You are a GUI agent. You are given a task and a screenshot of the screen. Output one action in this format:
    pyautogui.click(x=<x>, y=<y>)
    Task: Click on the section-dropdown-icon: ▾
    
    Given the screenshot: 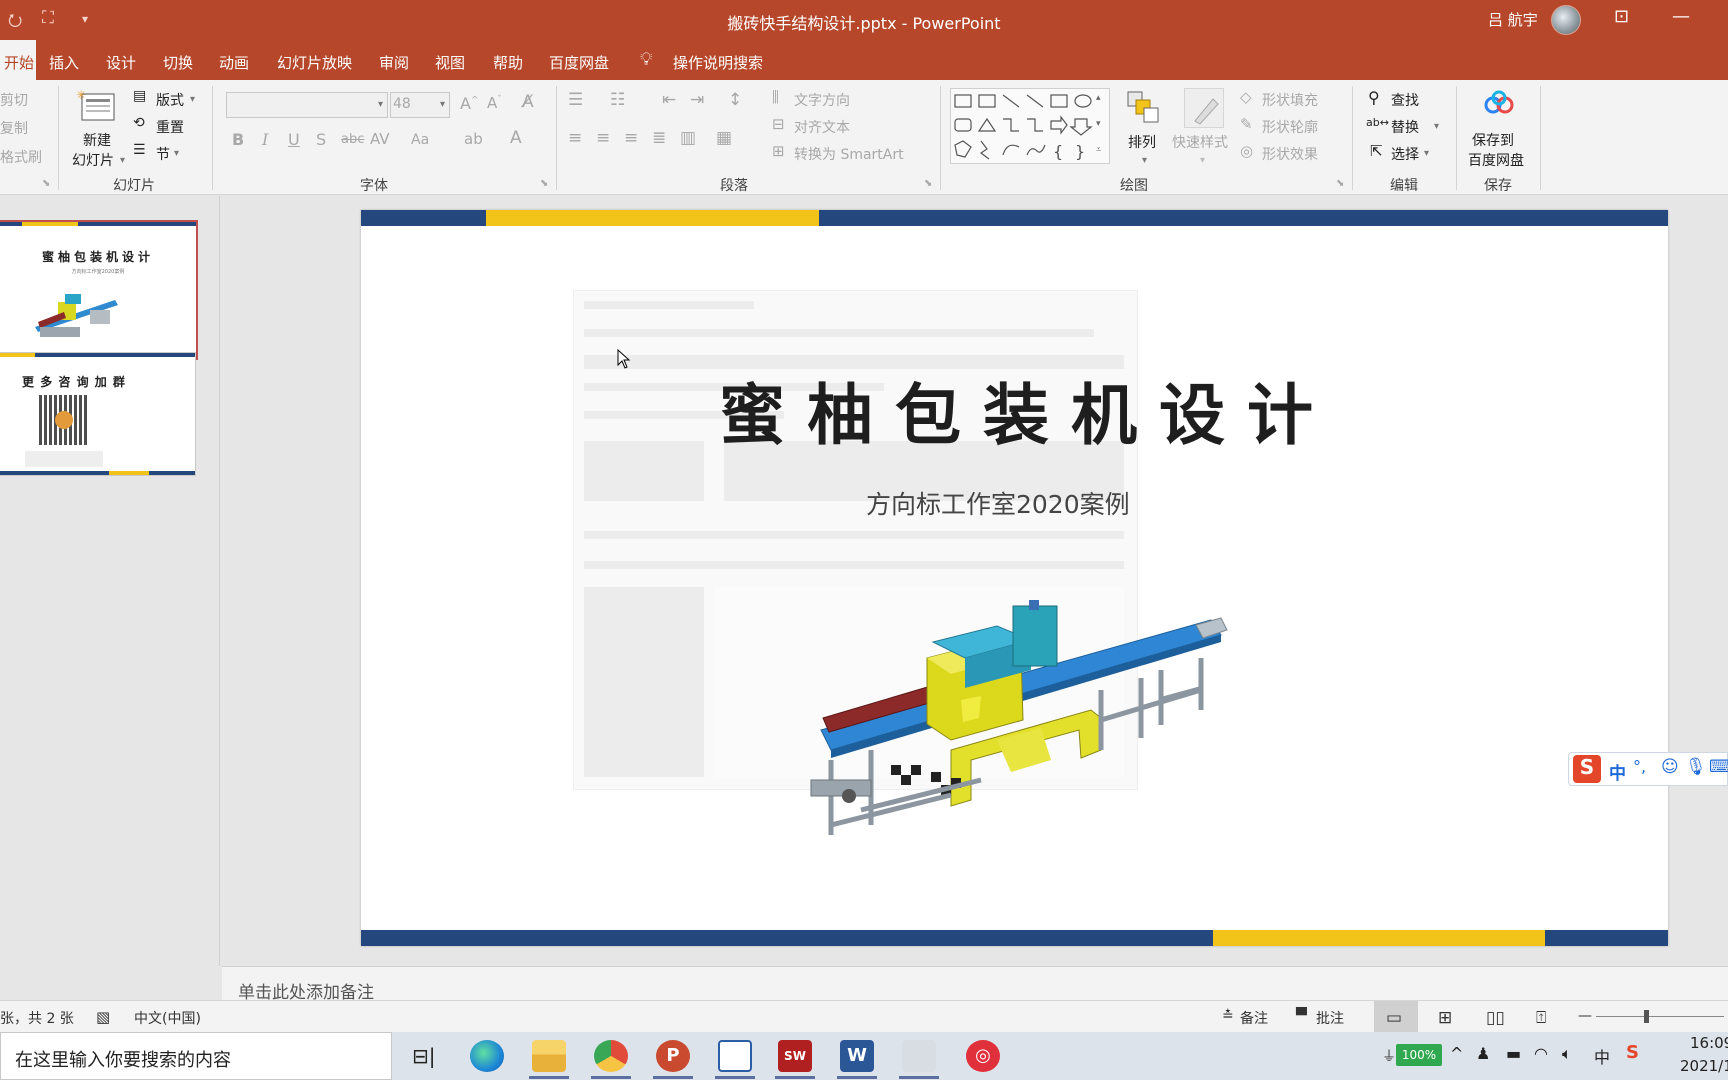 What is the action you would take?
    pyautogui.click(x=176, y=153)
    